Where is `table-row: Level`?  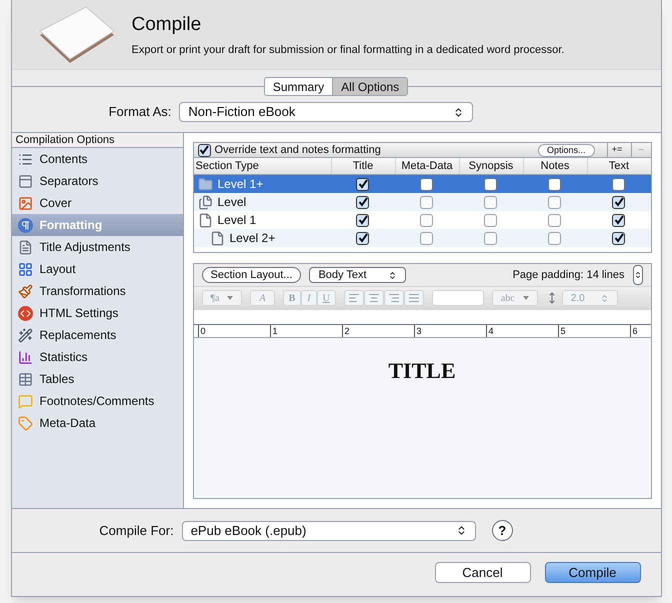 table-row: Level is located at coordinates (422, 202).